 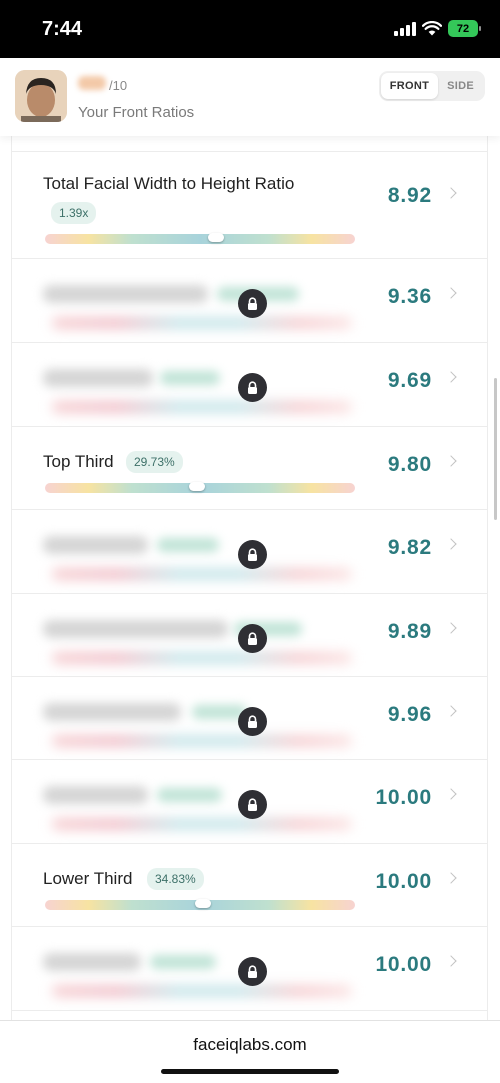 I want to click on ratio-row: Lower Third 34.83% 10.00, so click(x=249, y=885).